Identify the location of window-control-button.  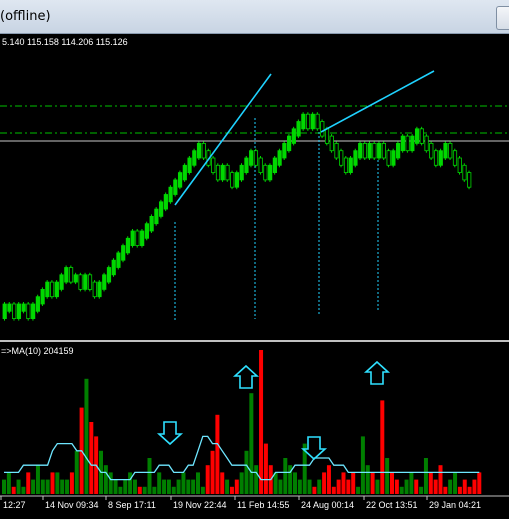
(502, 18).